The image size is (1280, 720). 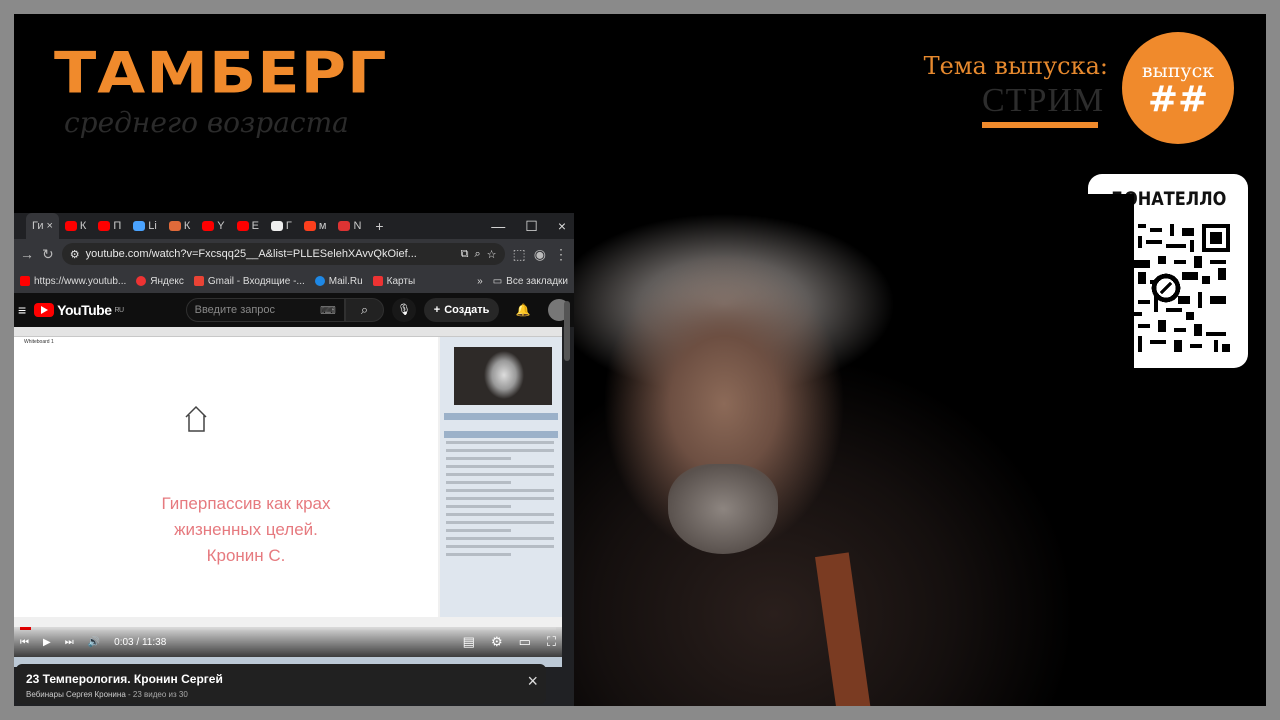 I want to click on site-info-icon: ⚙, so click(x=75, y=254).